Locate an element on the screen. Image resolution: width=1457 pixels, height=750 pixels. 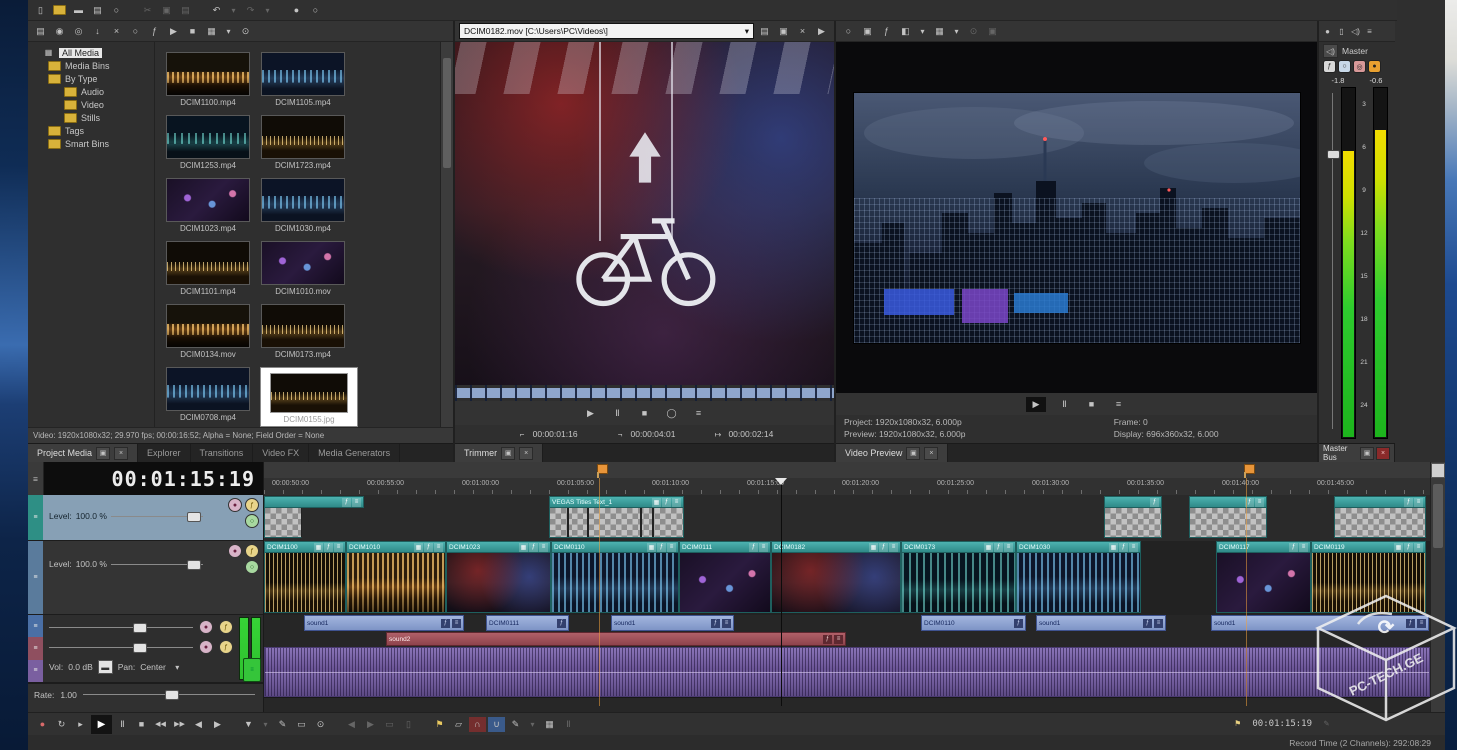
solo-button: ƒ is located at coordinates (226, 647).